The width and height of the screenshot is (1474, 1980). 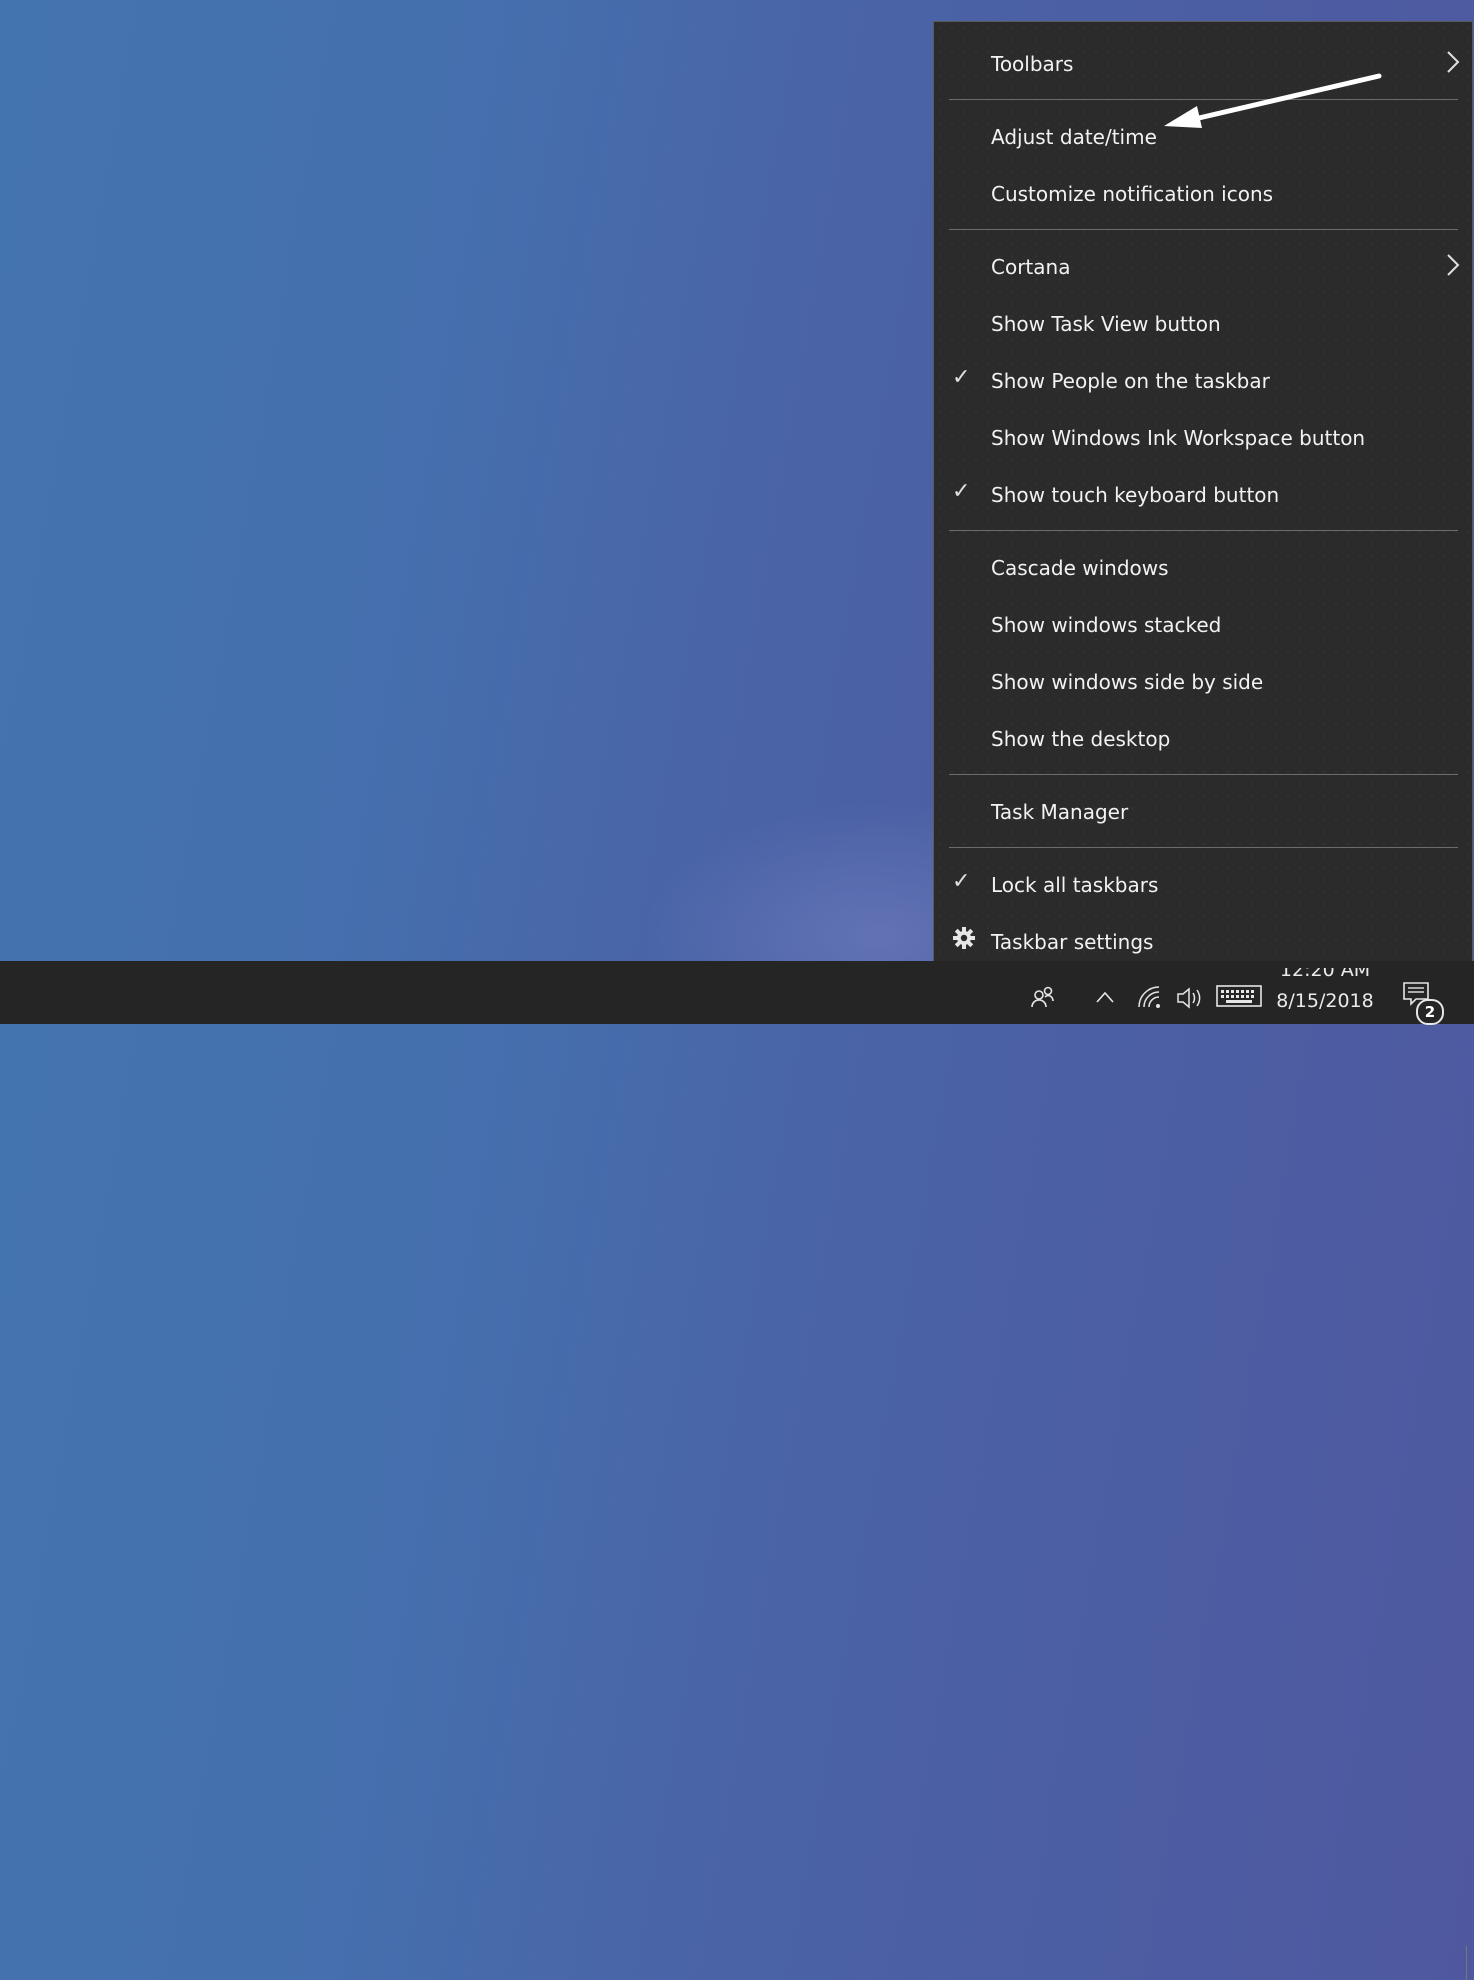 I want to click on taskbar-clock: 12:20 AM 8/15/2018, so click(x=1325, y=990).